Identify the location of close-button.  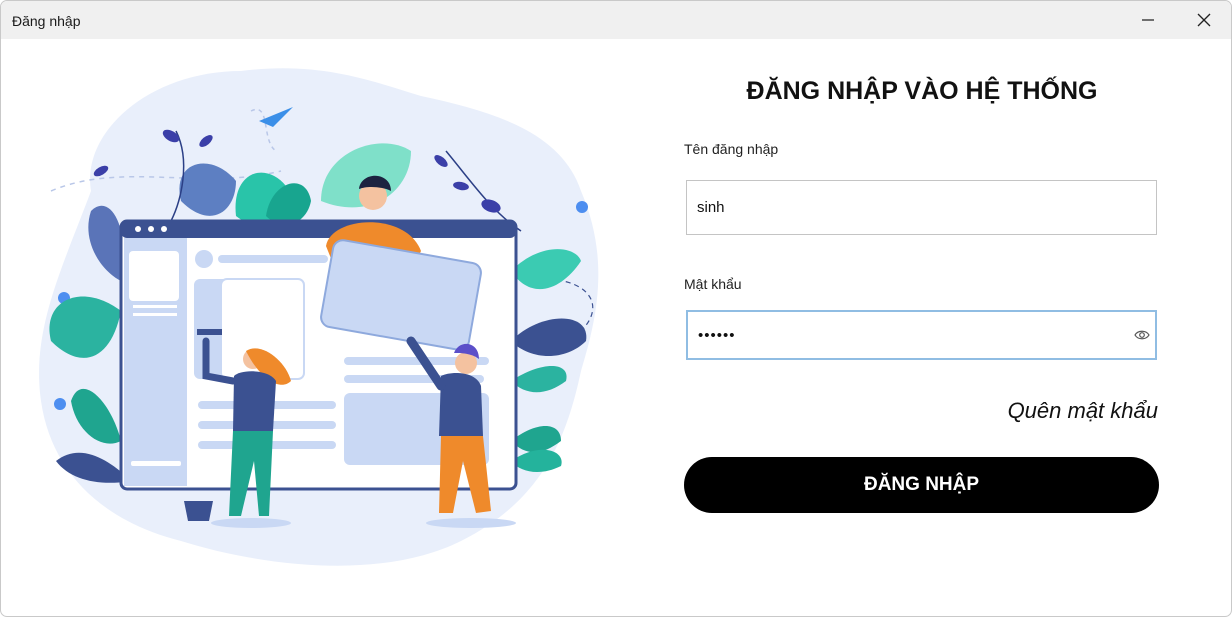
(1204, 20).